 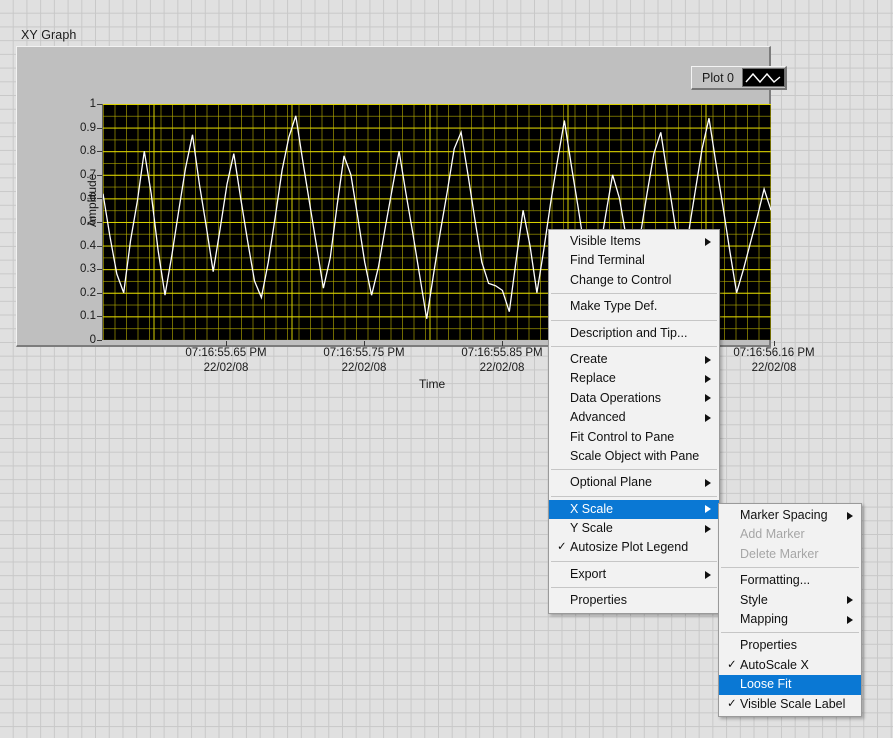 What do you see at coordinates (88, 222) in the screenshot?
I see `y-axis-tick-label: 0.5` at bounding box center [88, 222].